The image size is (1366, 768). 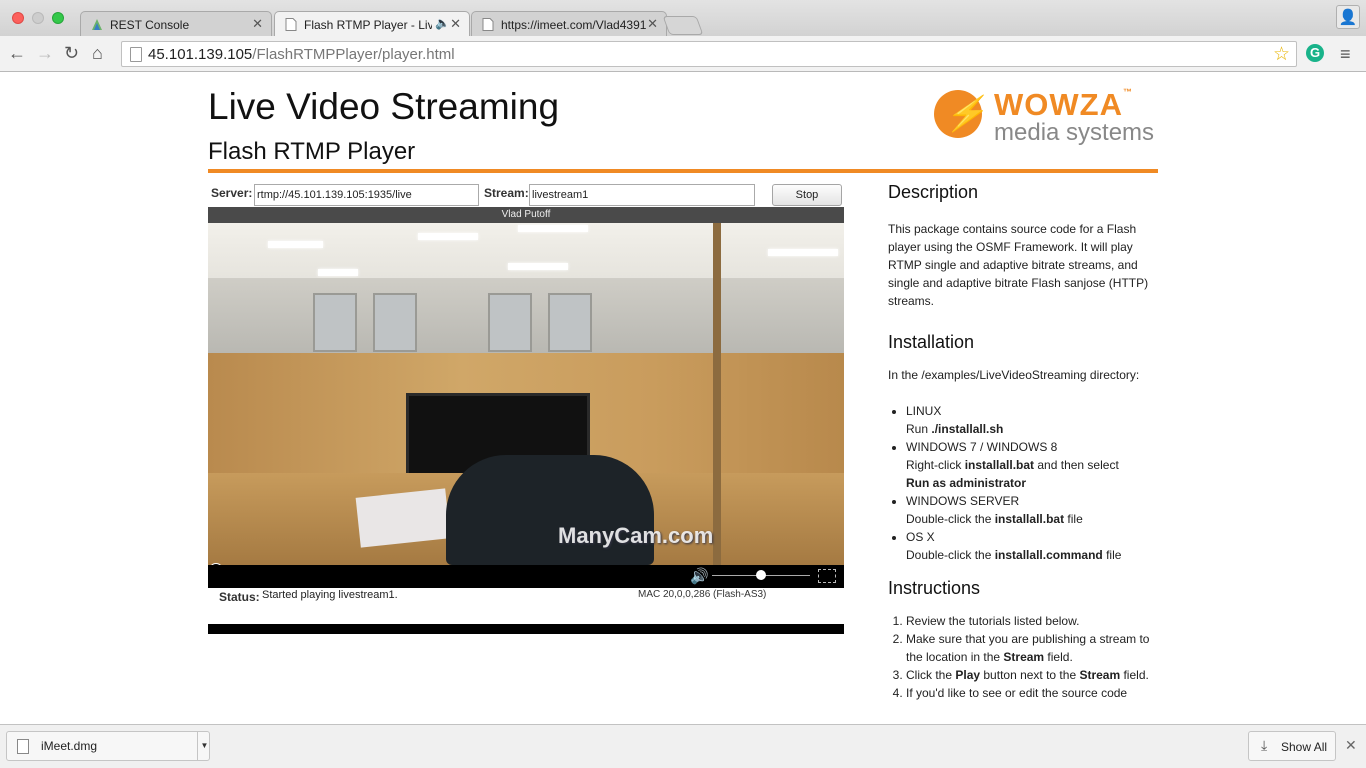 I want to click on server-input, so click(x=366, y=195).